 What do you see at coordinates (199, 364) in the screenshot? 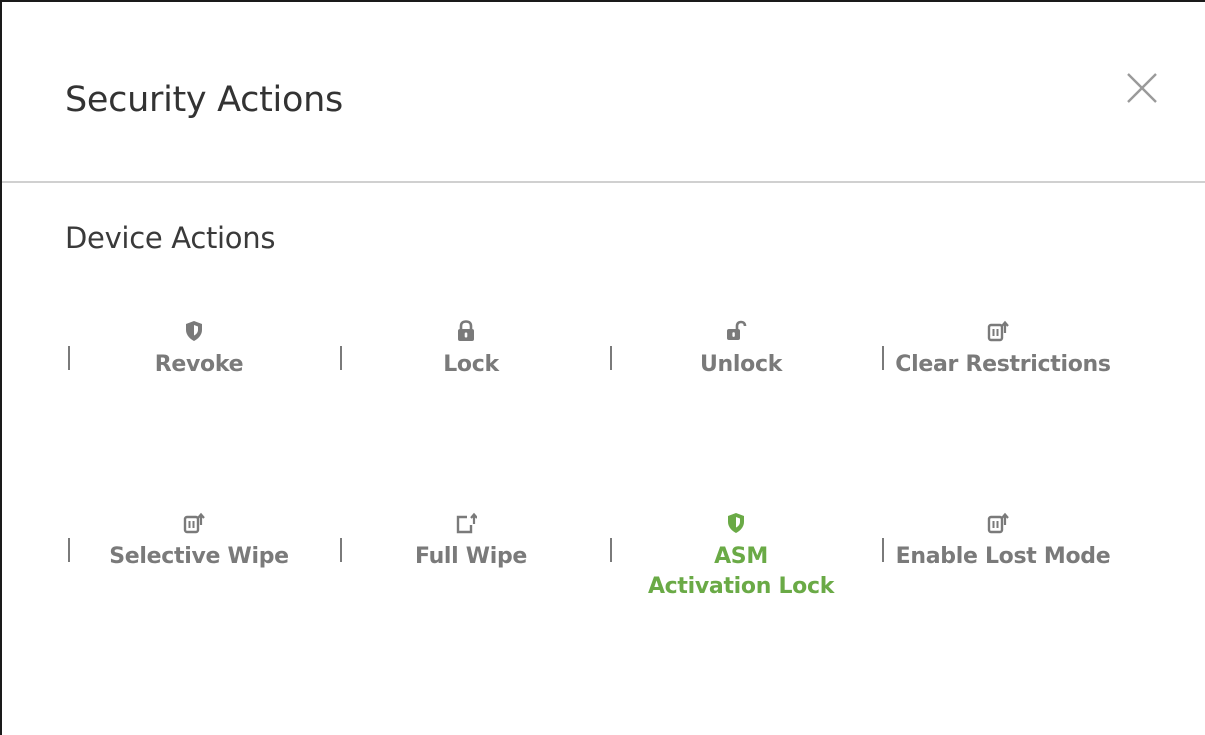
I see `action-label: Revoke` at bounding box center [199, 364].